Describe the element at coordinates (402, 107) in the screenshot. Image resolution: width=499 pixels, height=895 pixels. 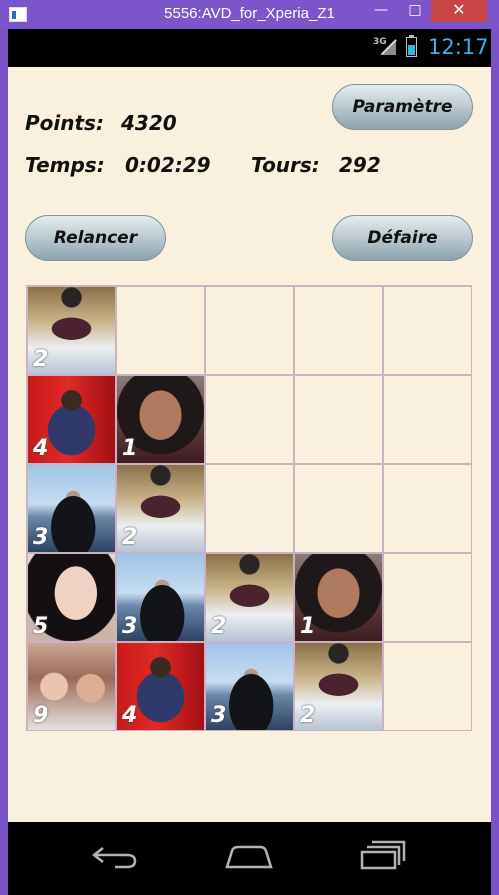
I see `settings-button: Paramètre` at that location.